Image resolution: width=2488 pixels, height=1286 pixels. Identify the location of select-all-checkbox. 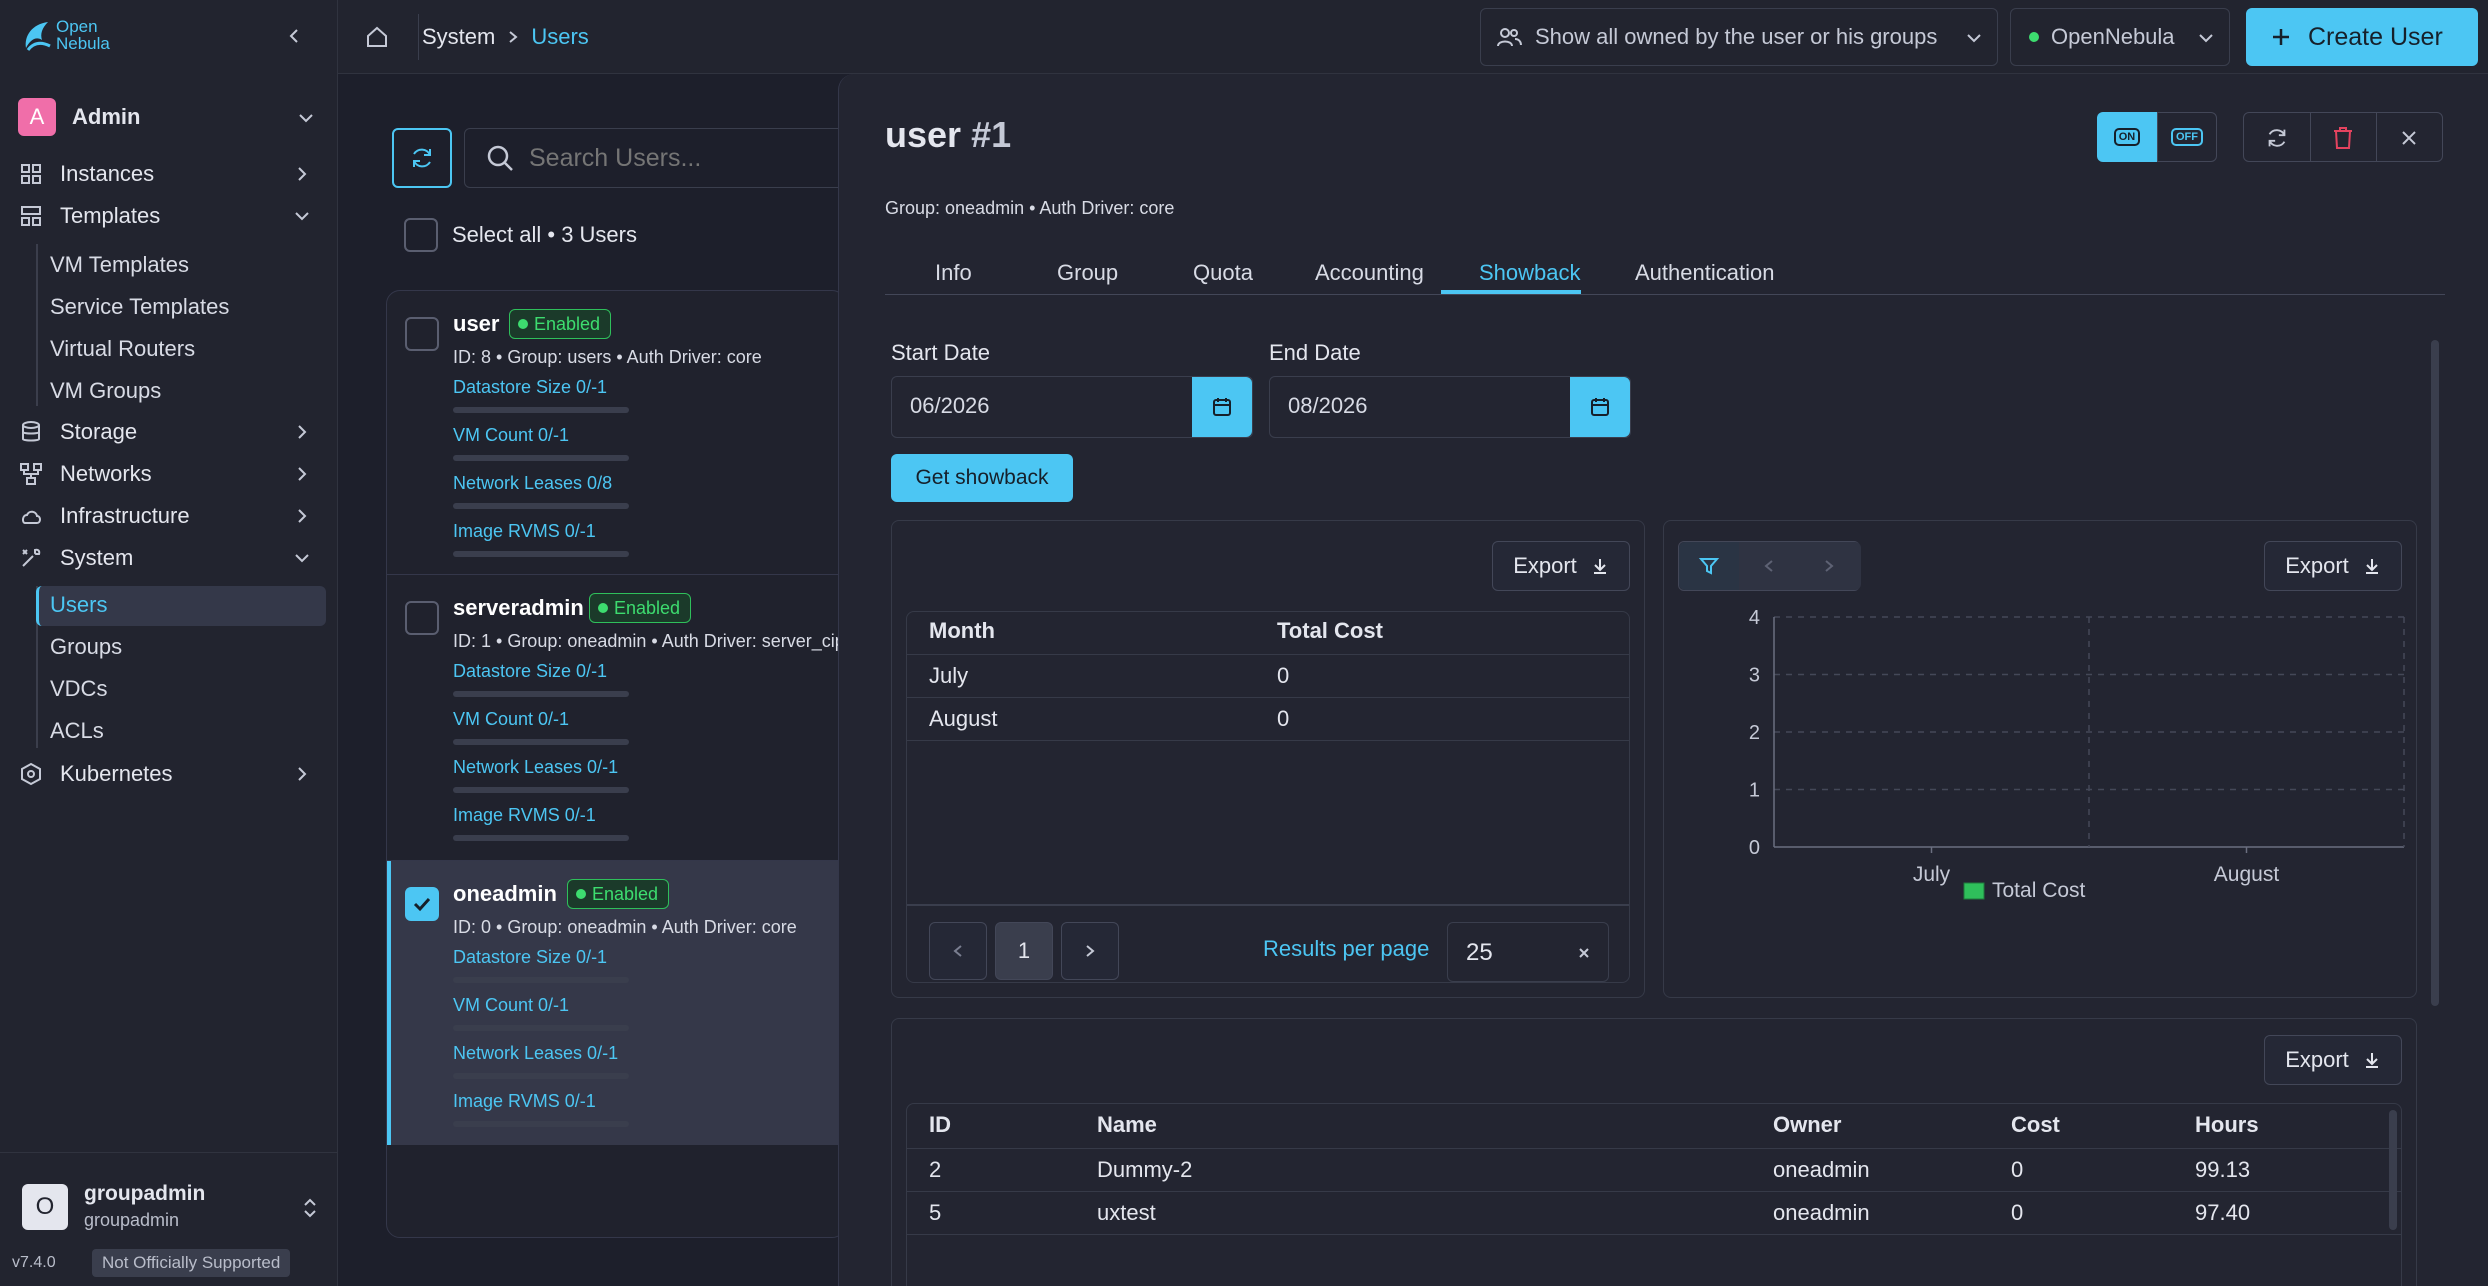
(421, 235).